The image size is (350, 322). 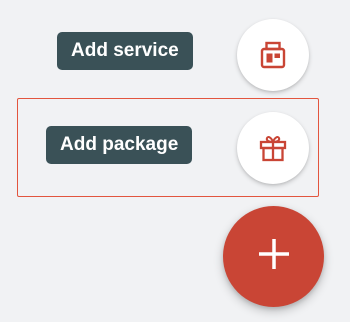 I want to click on main-fab-button, so click(x=273, y=256).